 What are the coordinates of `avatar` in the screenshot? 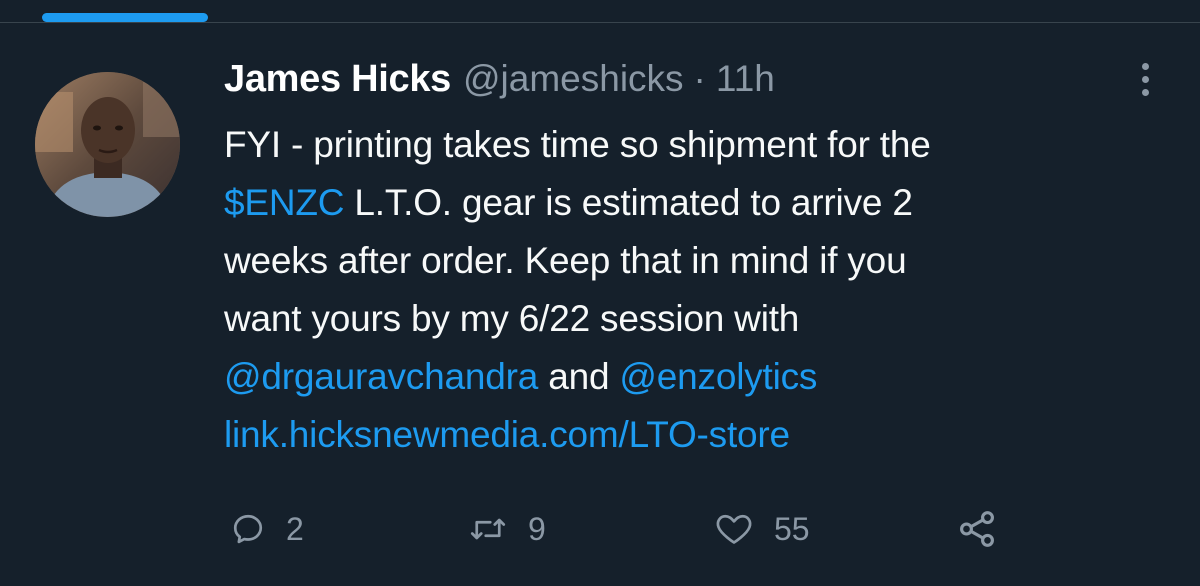 It's located at (107, 144).